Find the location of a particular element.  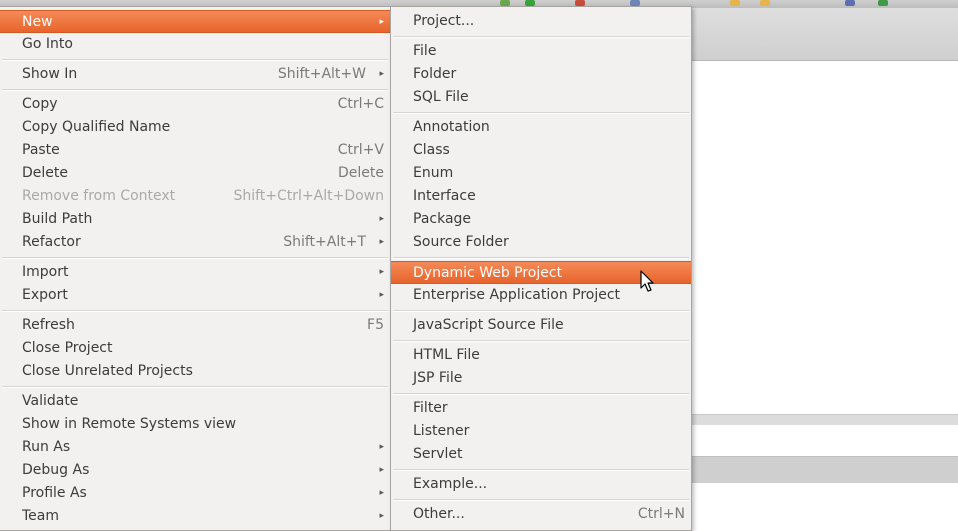

view-tab-bar is located at coordinates (824, 469).